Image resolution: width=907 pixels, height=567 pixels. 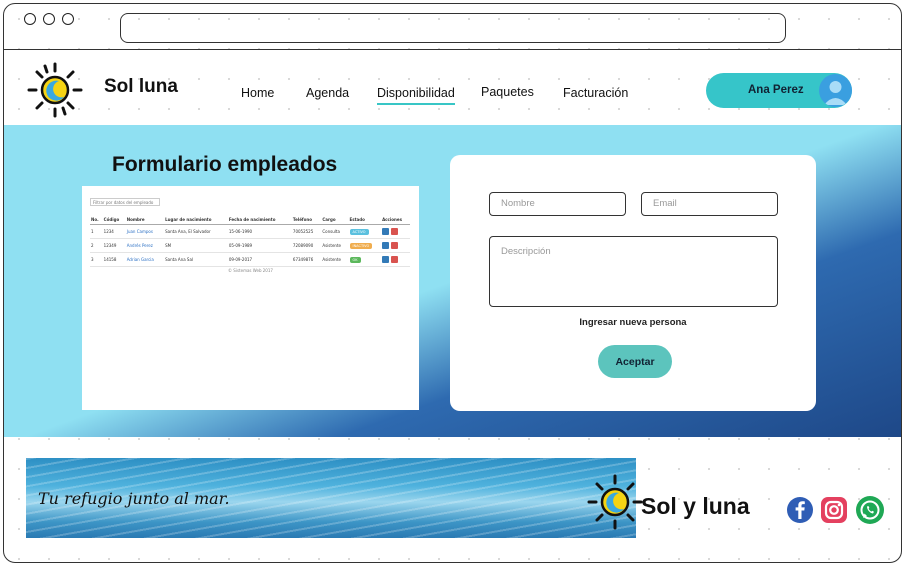 What do you see at coordinates (145, 231) in the screenshot?
I see `cell-name-link: Juan Campos` at bounding box center [145, 231].